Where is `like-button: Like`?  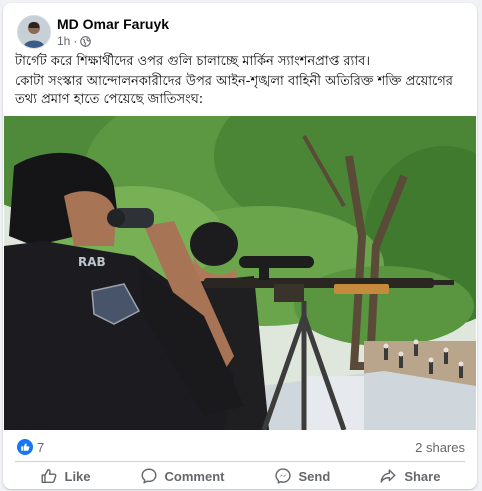 like-button: Like is located at coordinates (65, 476).